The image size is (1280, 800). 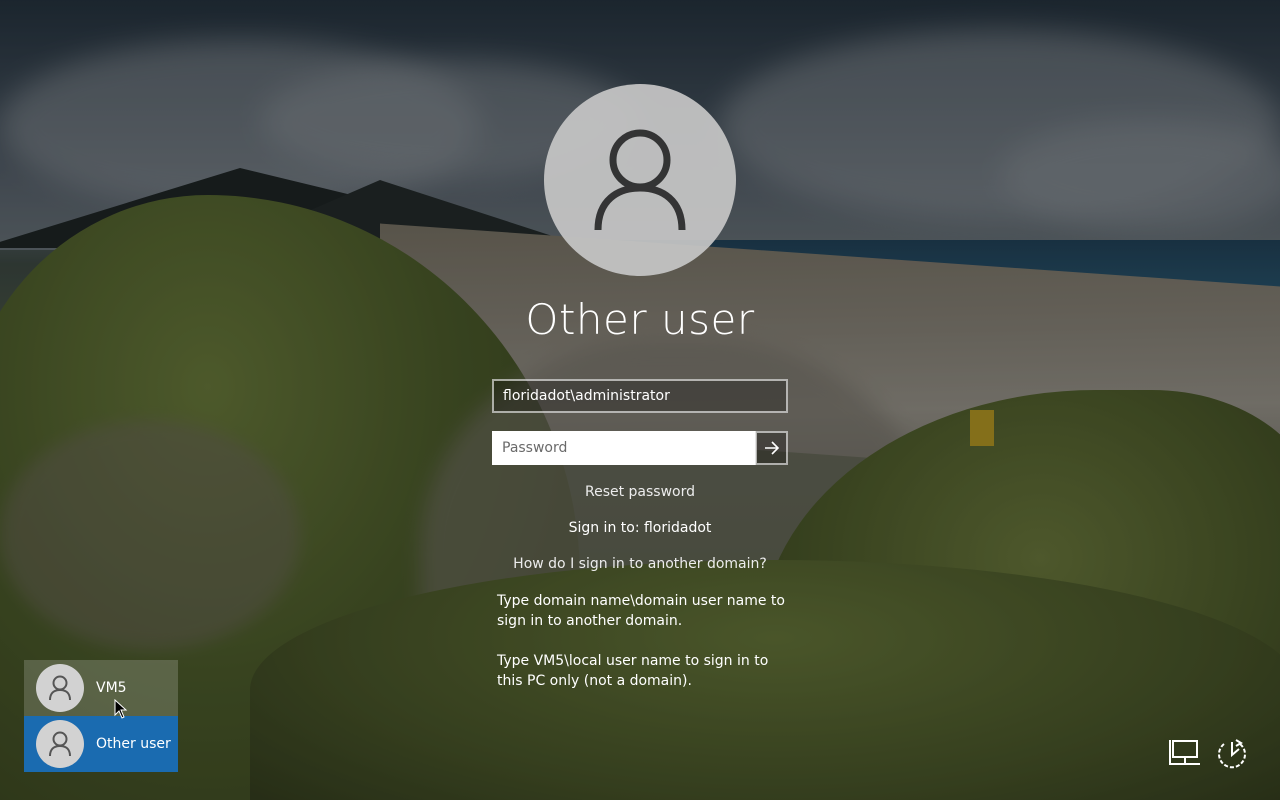 I want to click on ease-of-access-icon, so click(x=1232, y=754).